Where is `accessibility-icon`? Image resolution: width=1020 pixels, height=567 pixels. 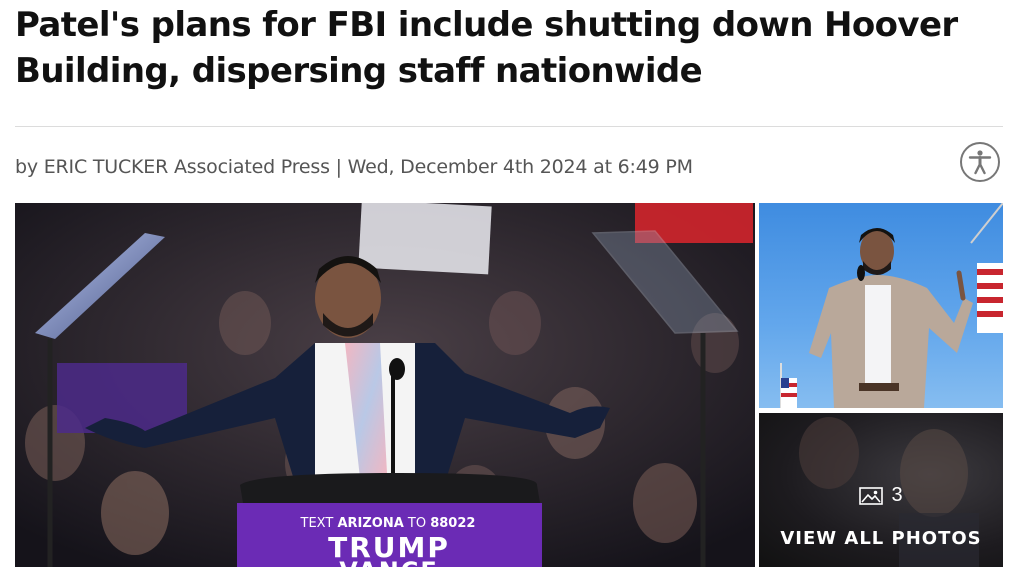
accessibility-icon is located at coordinates (980, 162).